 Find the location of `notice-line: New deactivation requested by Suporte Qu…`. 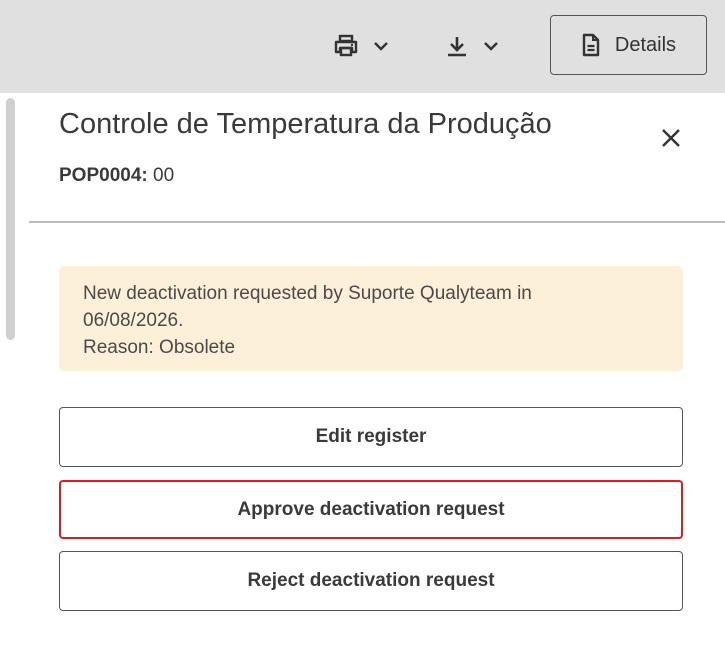

notice-line: New deactivation requested by Suporte Qu… is located at coordinates (307, 293).